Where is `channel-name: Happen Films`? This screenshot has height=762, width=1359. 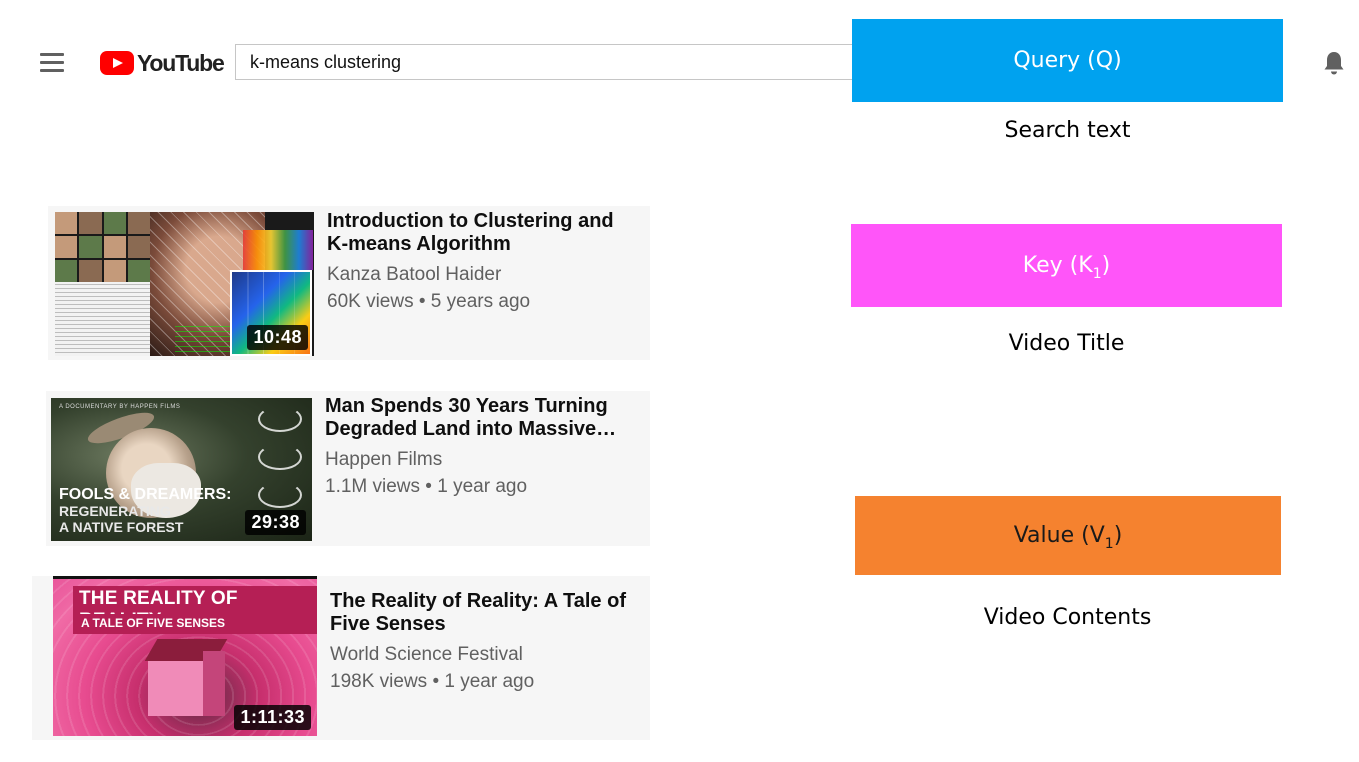
channel-name: Happen Films is located at coordinates (482, 460).